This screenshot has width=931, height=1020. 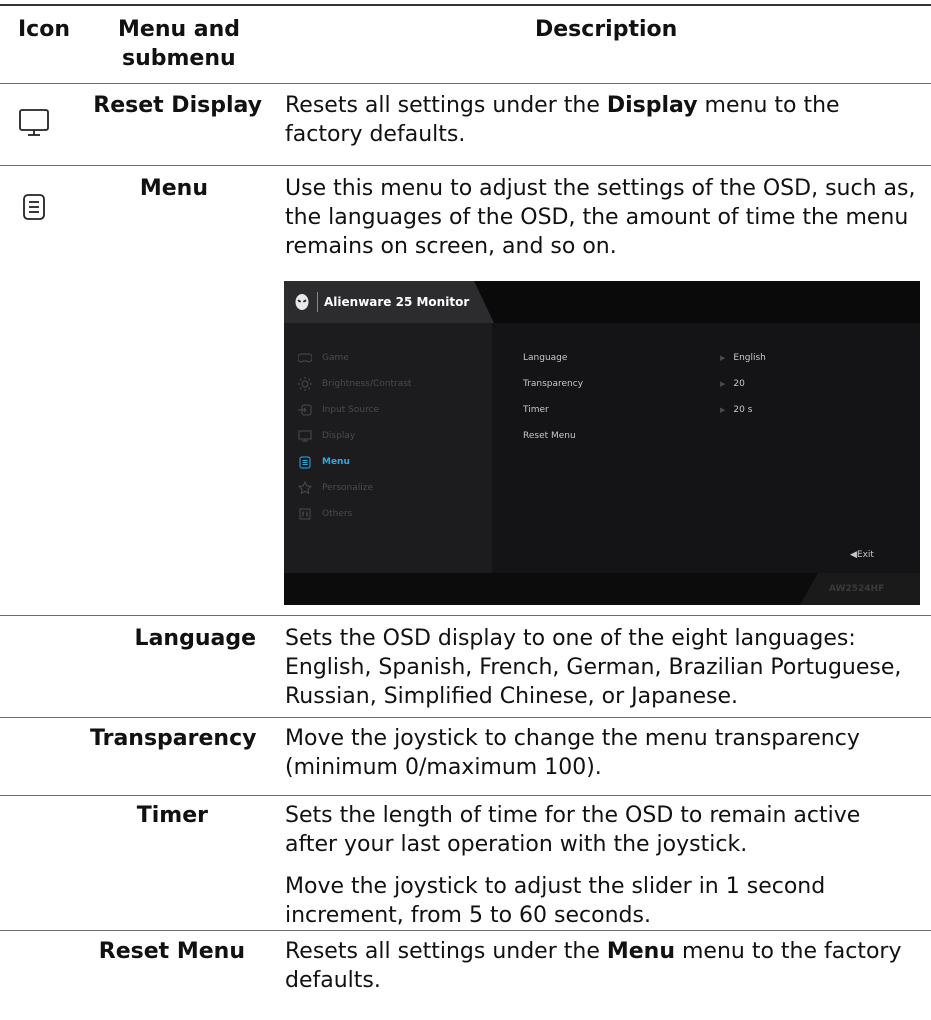 What do you see at coordinates (335, 488) in the screenshot?
I see `osd-nav-item-personalize: Personalize` at bounding box center [335, 488].